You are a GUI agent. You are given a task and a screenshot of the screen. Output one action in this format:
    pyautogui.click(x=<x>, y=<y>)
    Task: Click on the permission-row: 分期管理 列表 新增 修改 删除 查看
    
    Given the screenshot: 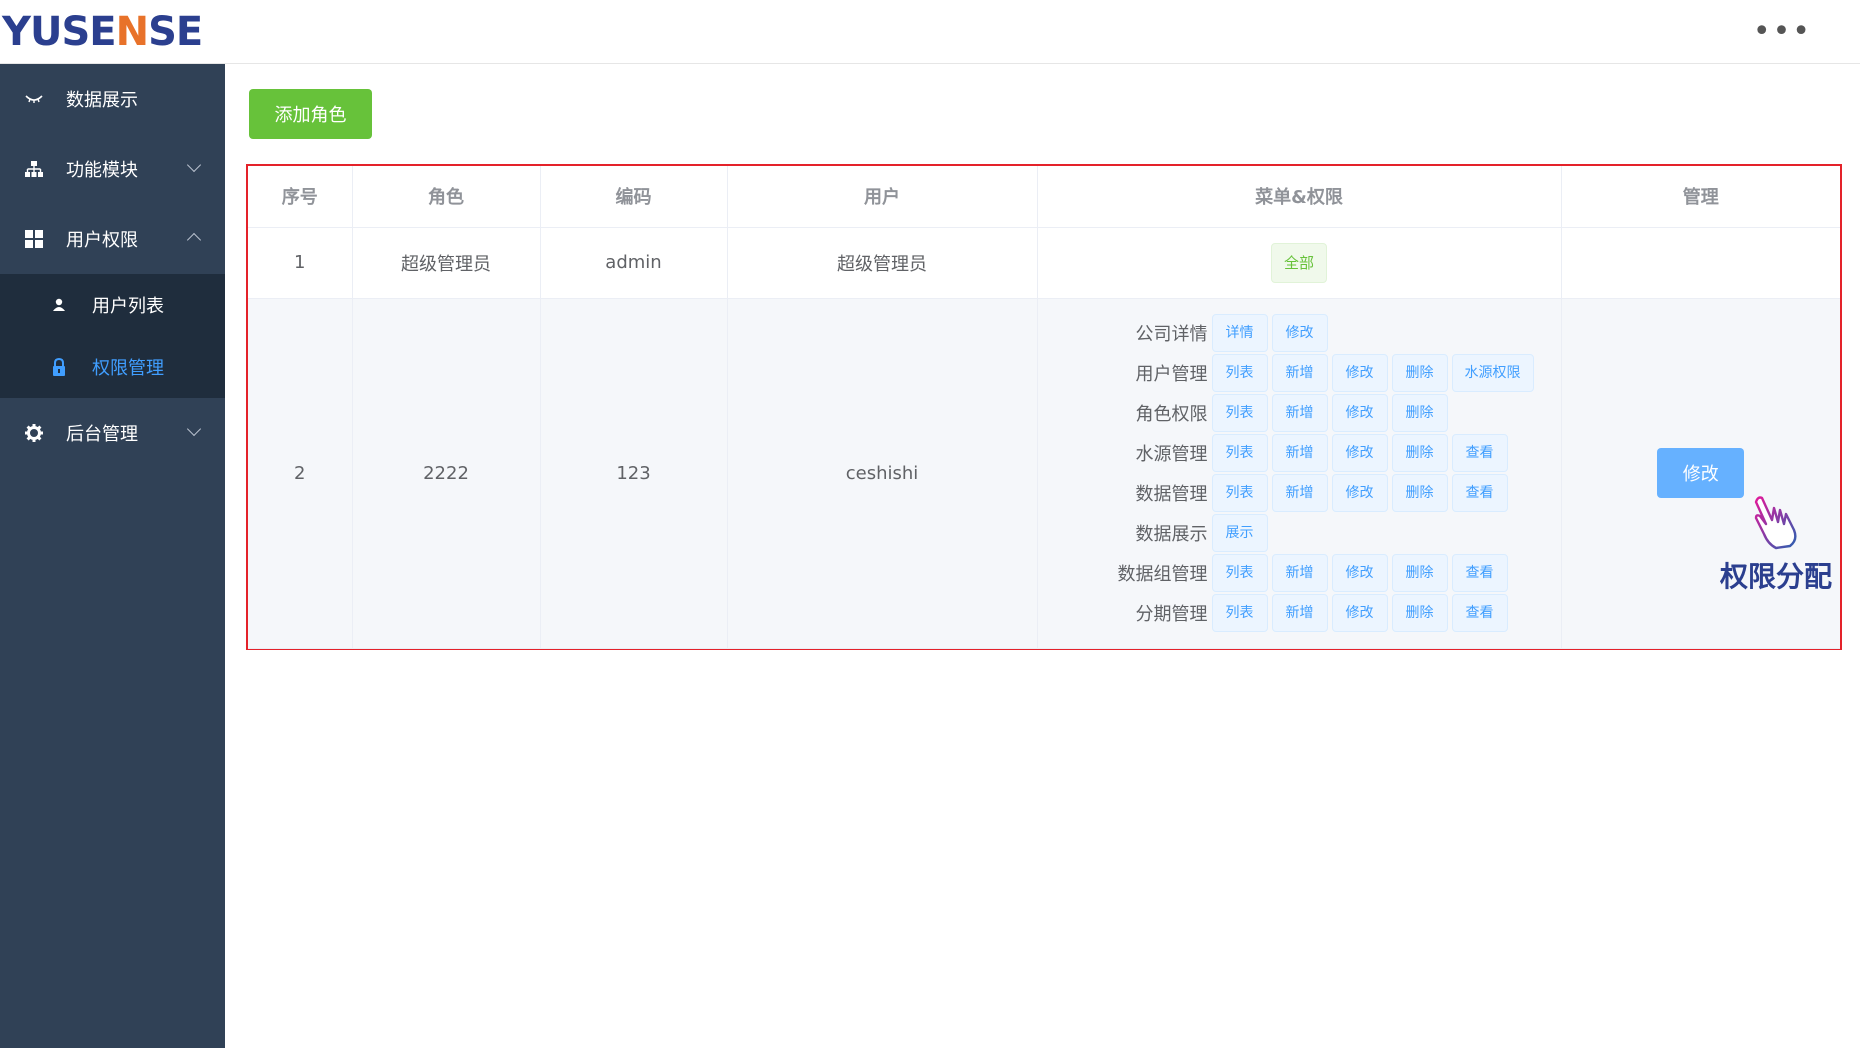 What is the action you would take?
    pyautogui.click(x=1295, y=613)
    